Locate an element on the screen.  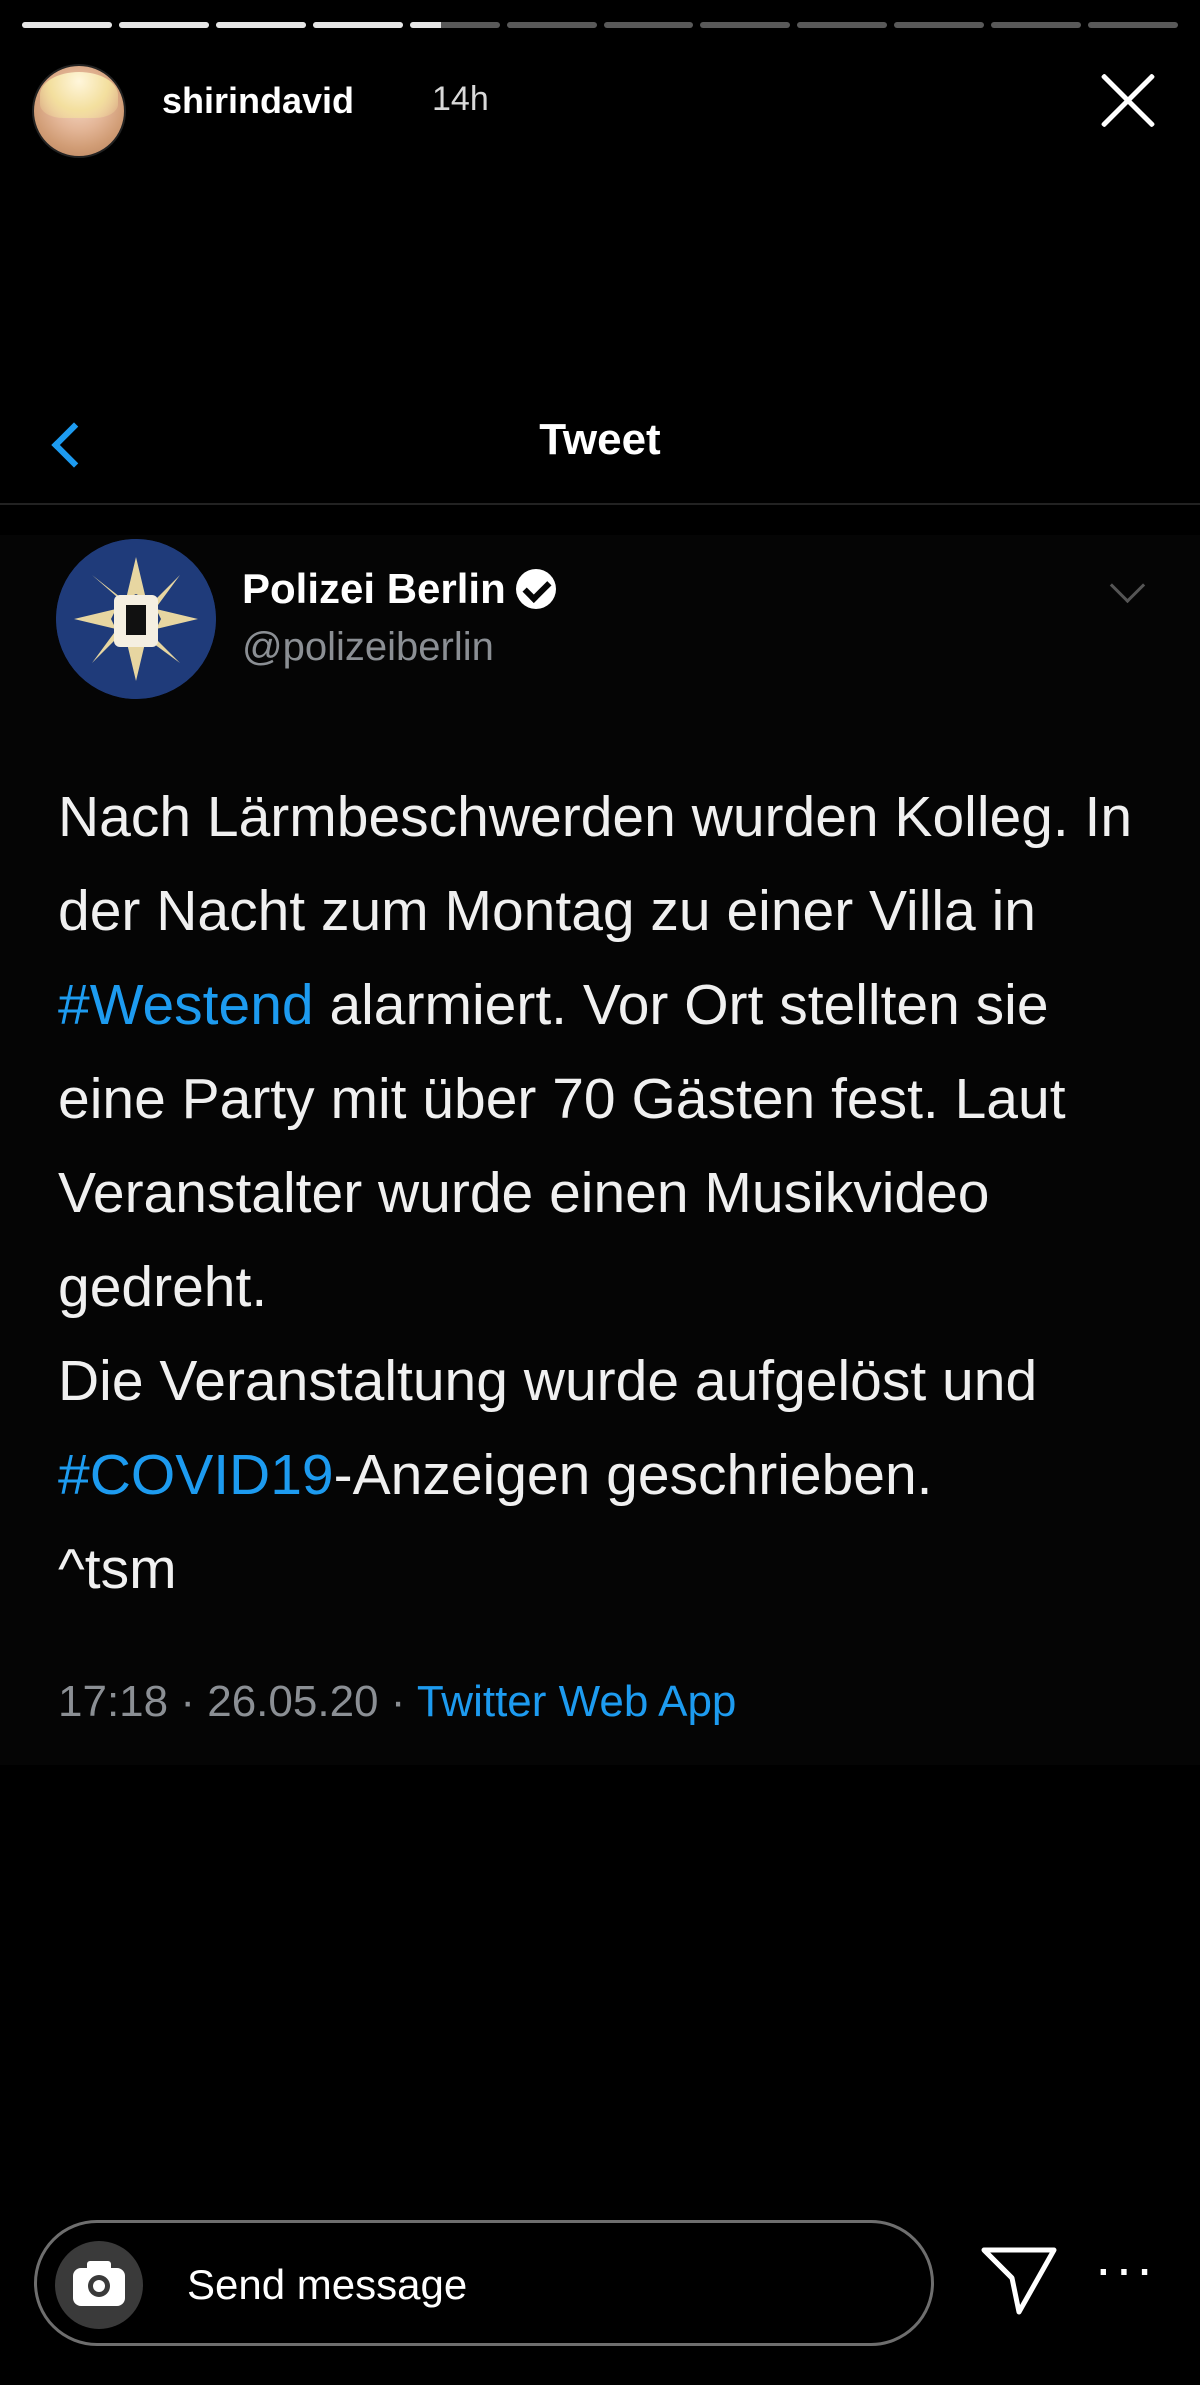
page-title: Tweet is located at coordinates (600, 439).